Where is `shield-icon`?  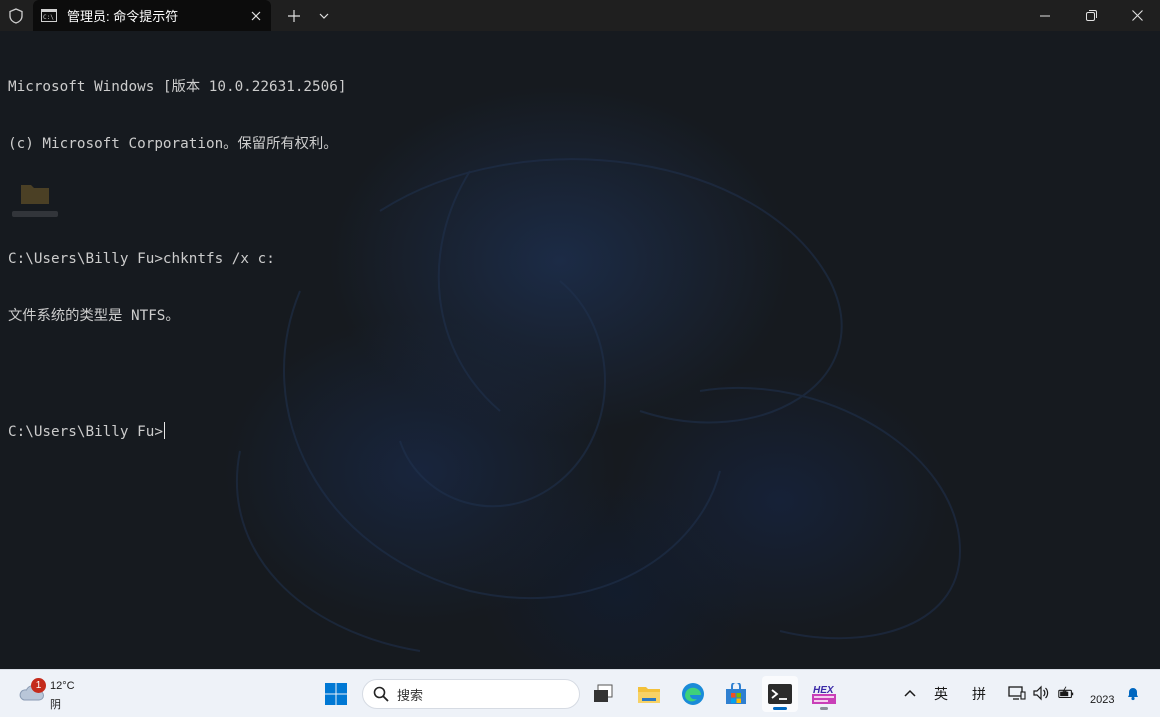 shield-icon is located at coordinates (16, 15).